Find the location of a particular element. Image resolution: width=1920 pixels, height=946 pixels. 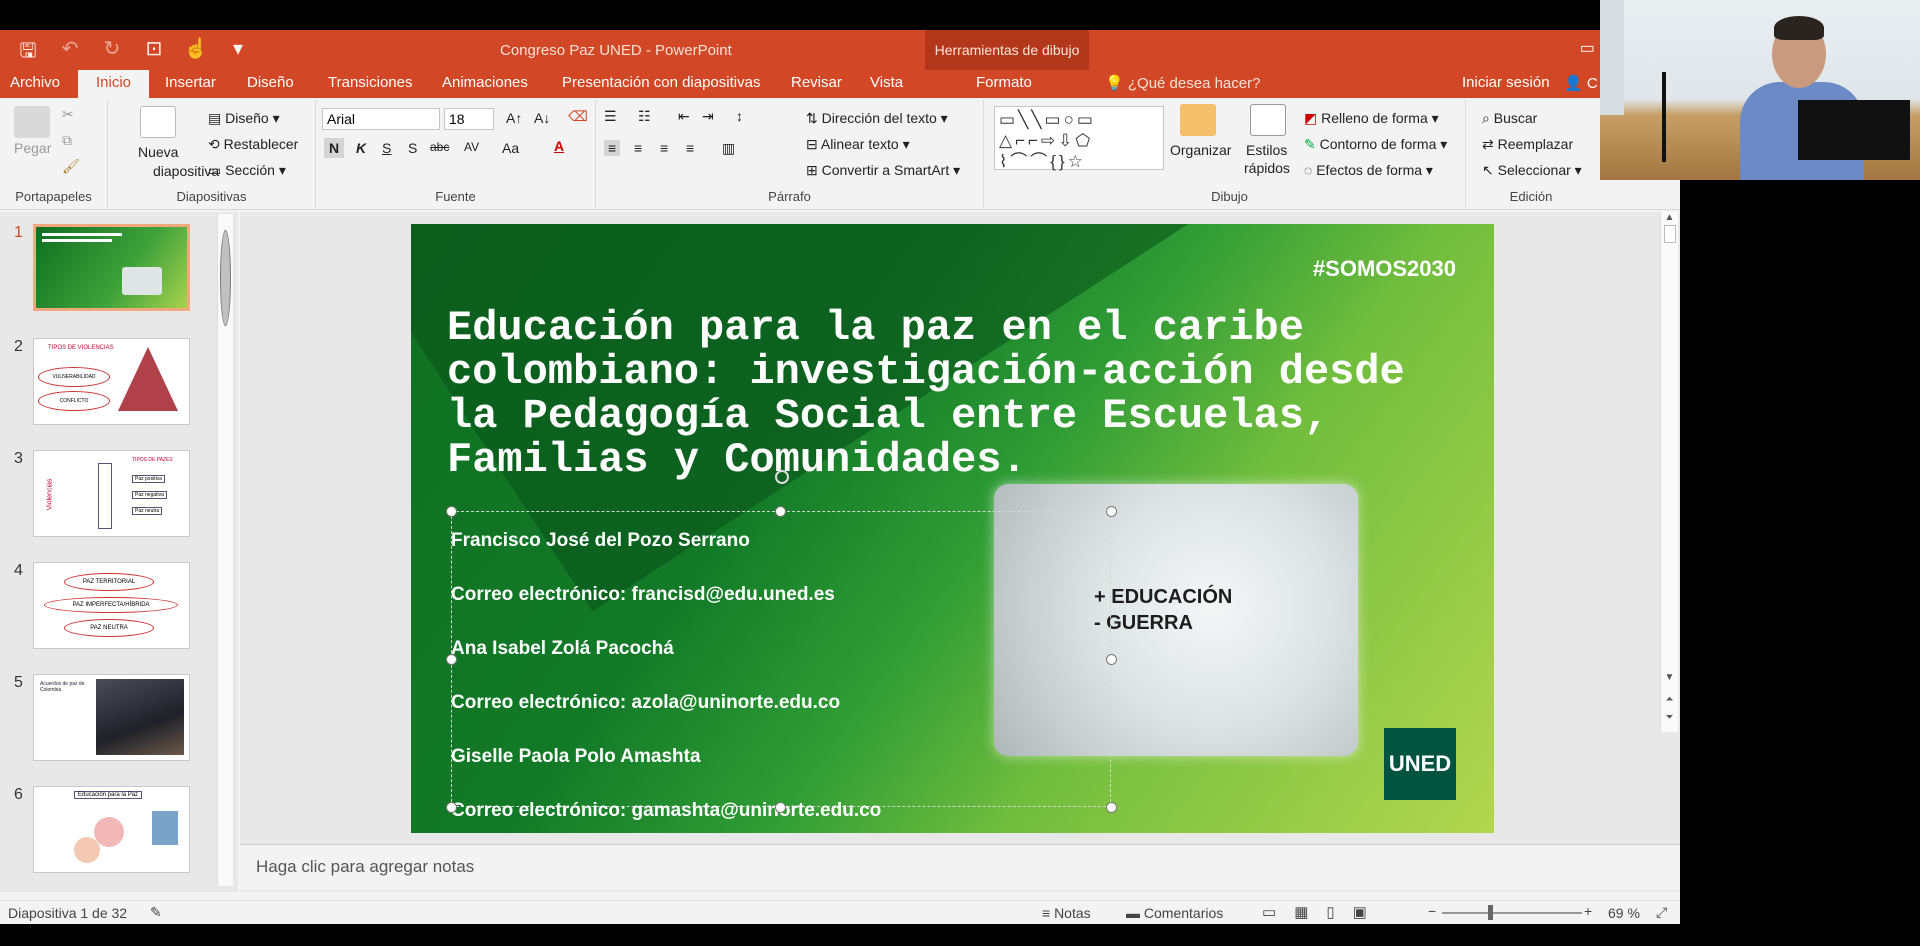

tell-me-box: 💡 ¿Qué desea hacer? is located at coordinates (1182, 83).